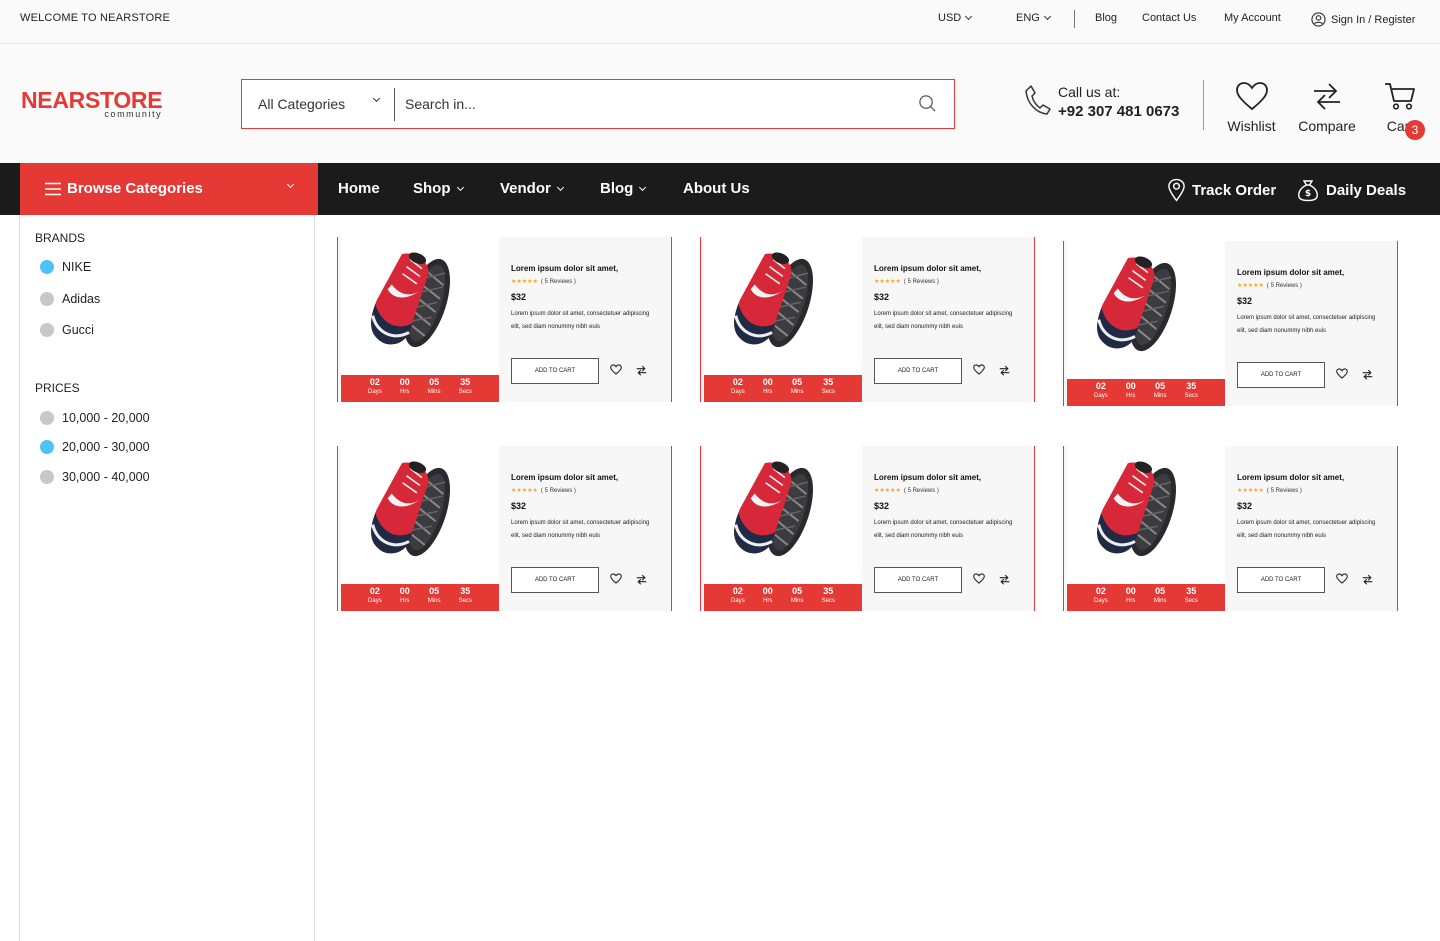 The image size is (1440, 941). Describe the element at coordinates (95, 477) in the screenshot. I see `filter-price-3: 30,000 - 40,000` at that location.